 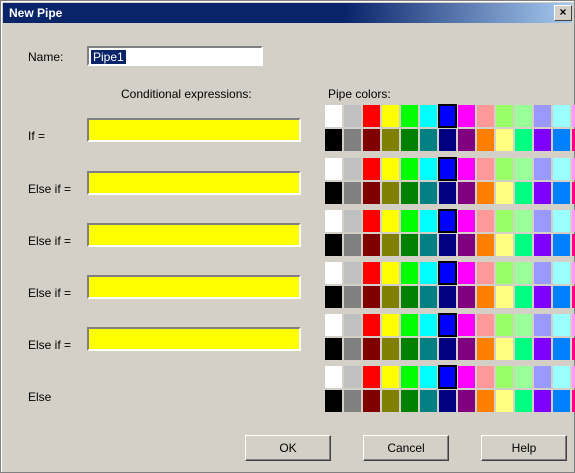 What do you see at coordinates (563, 13) in the screenshot?
I see `close-icon: ×` at bounding box center [563, 13].